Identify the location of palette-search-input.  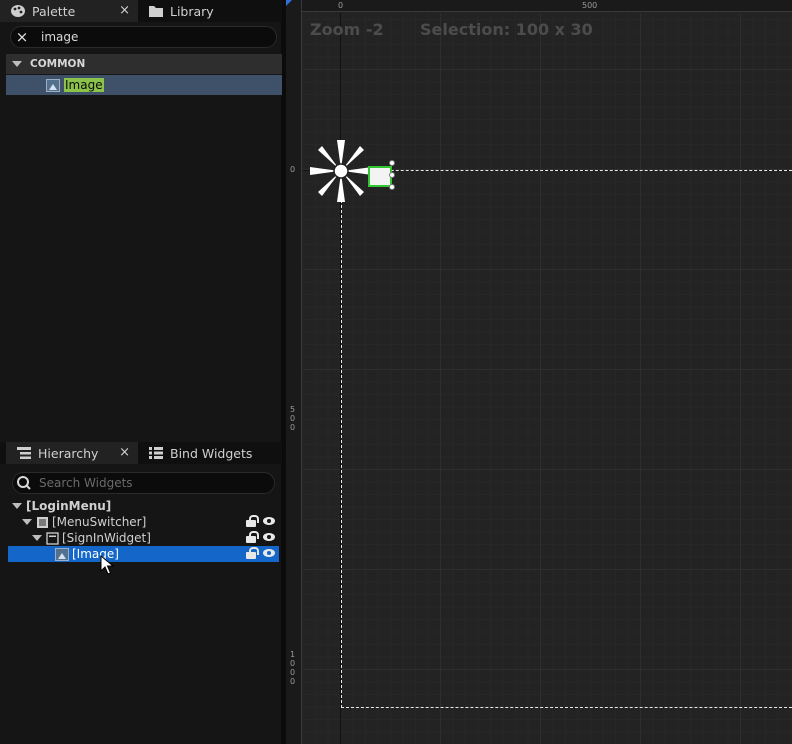
(151, 37).